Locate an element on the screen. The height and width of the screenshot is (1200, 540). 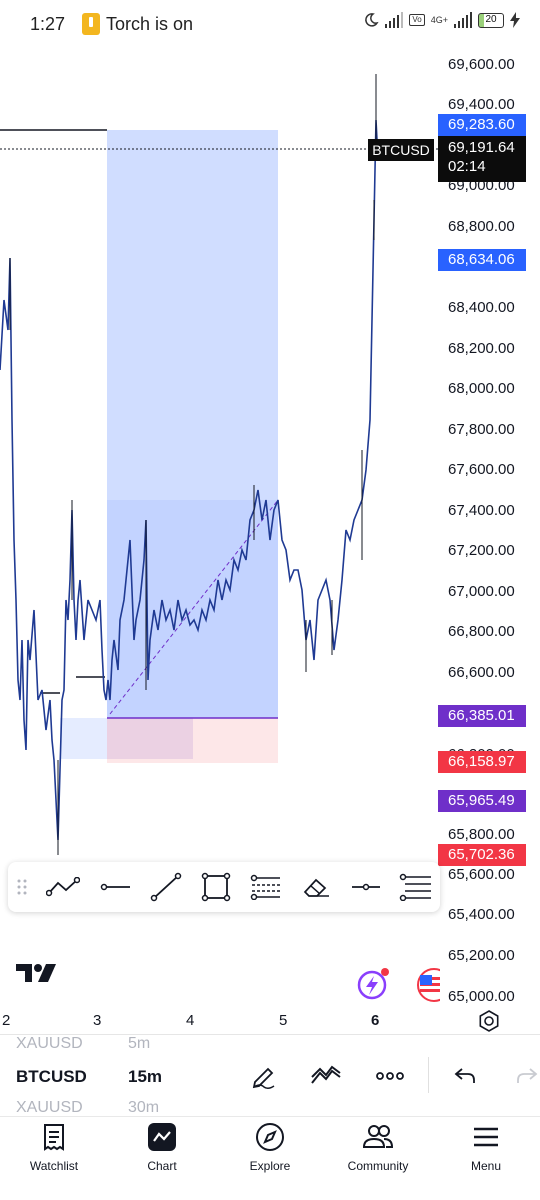
rectangle-icon is located at coordinates (216, 887).